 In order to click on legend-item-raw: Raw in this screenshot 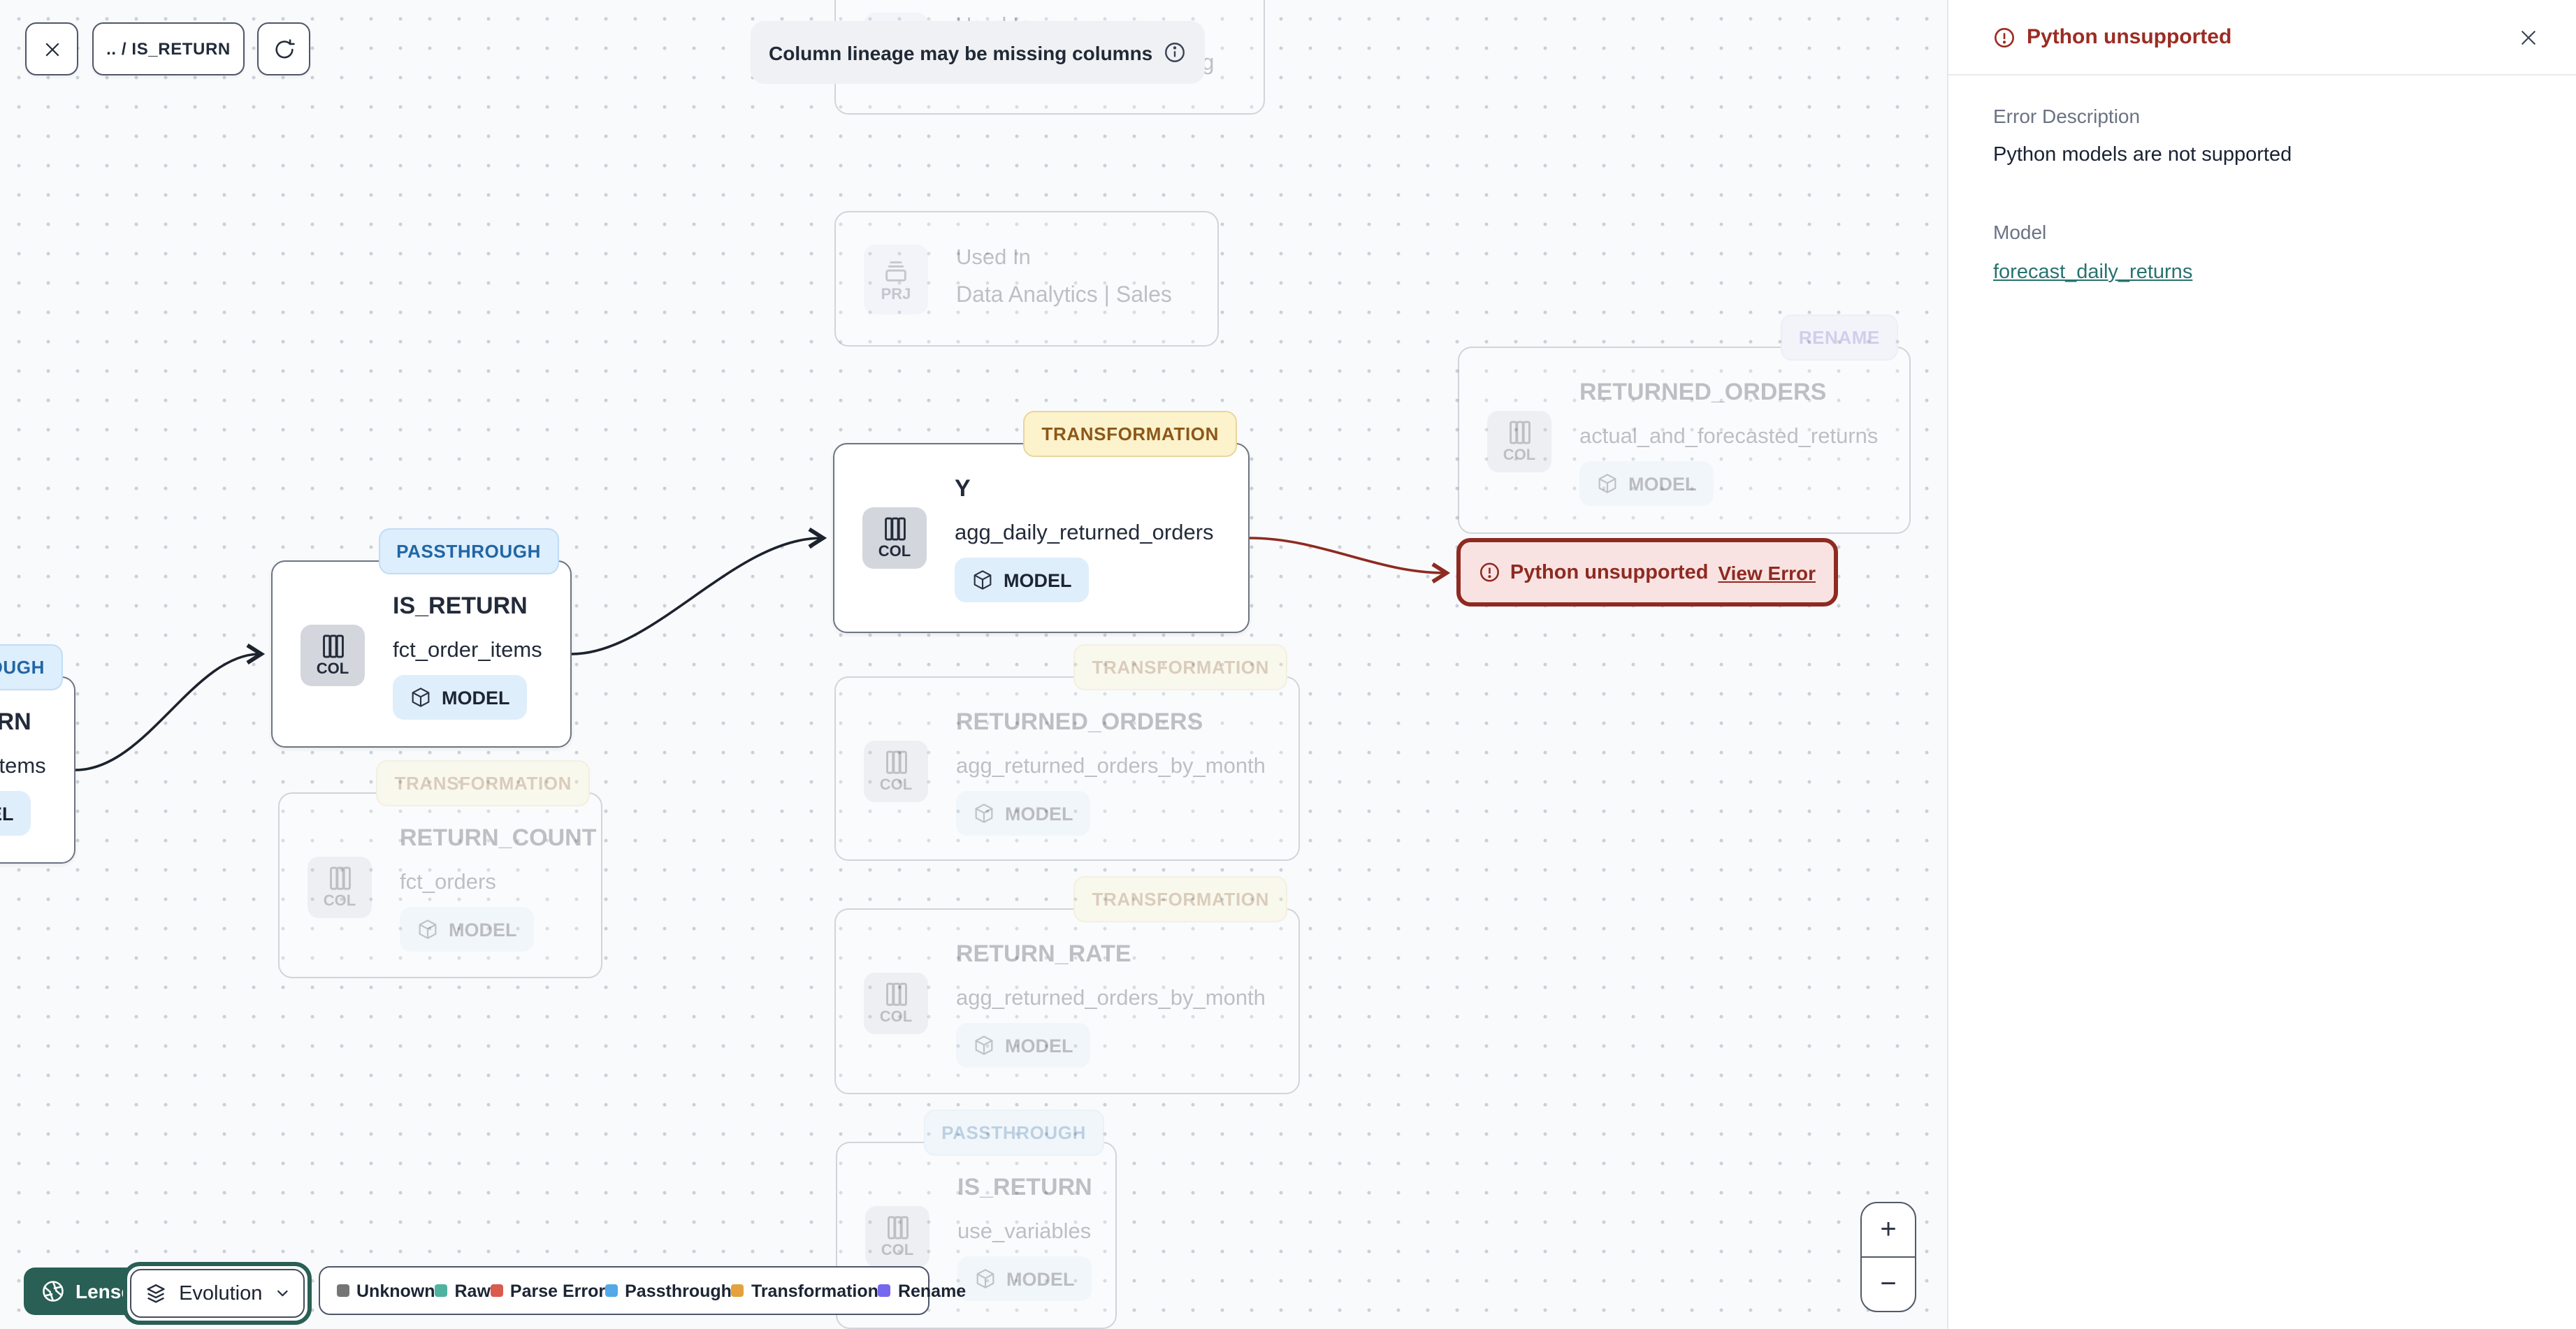, I will do `click(463, 1290)`.